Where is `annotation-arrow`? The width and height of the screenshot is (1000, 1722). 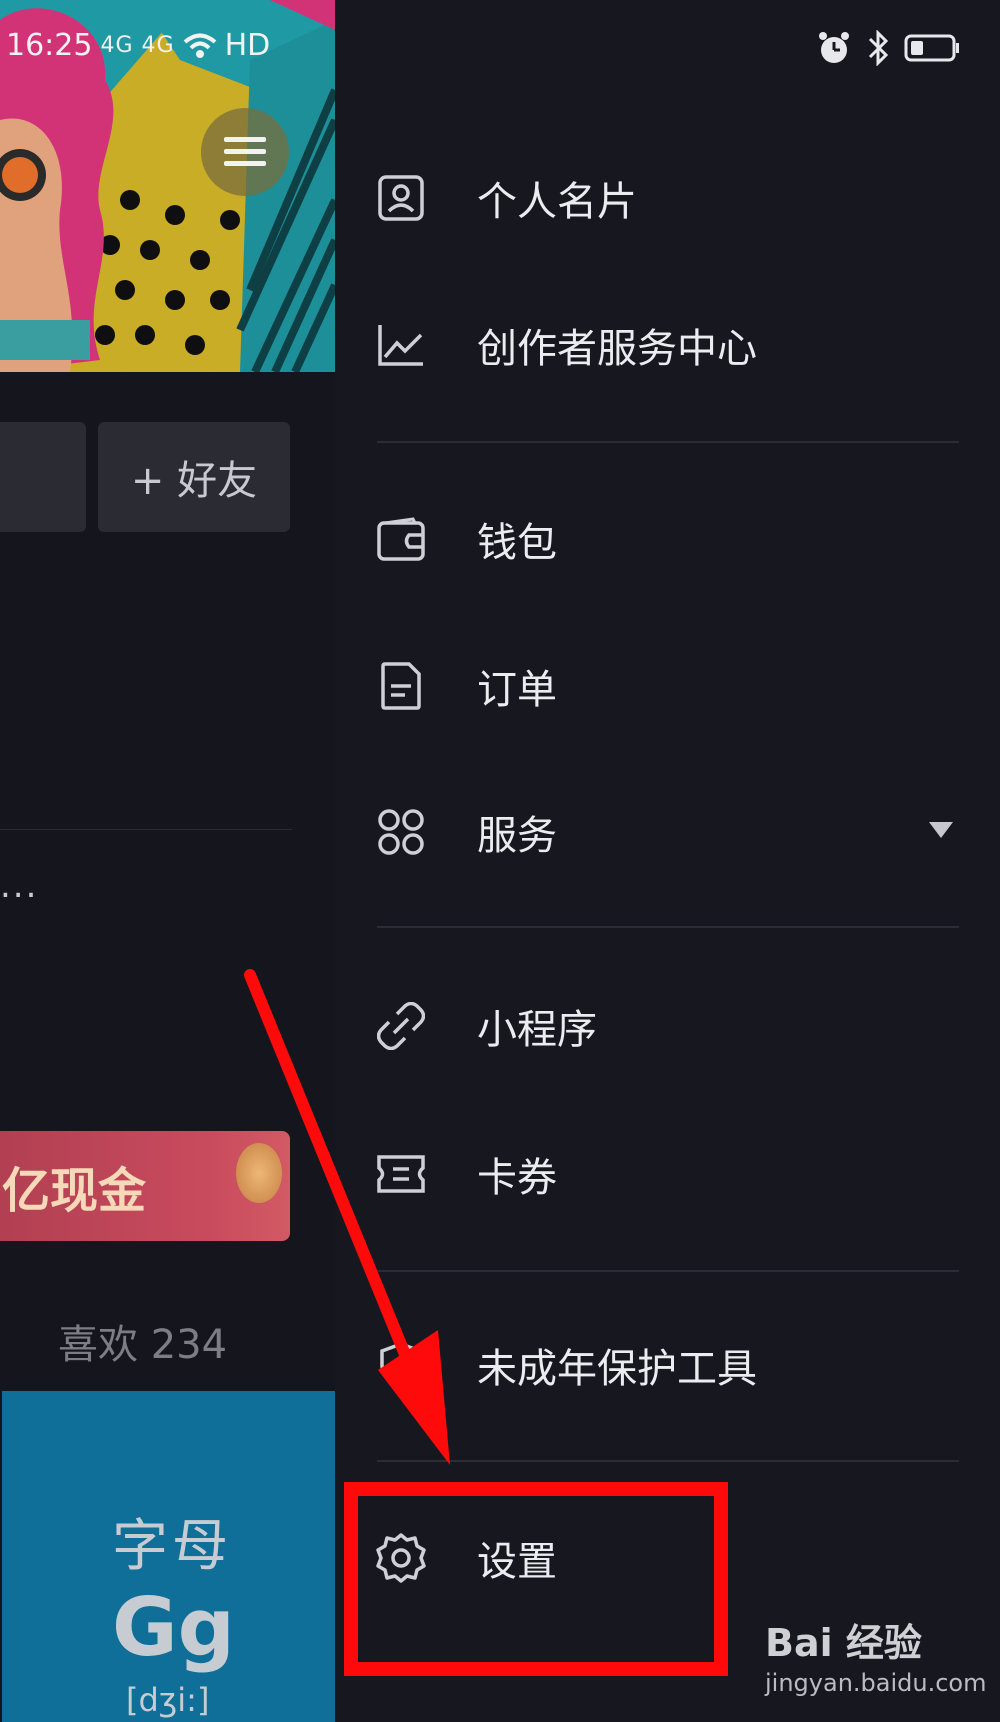
annotation-arrow is located at coordinates (347, 1217).